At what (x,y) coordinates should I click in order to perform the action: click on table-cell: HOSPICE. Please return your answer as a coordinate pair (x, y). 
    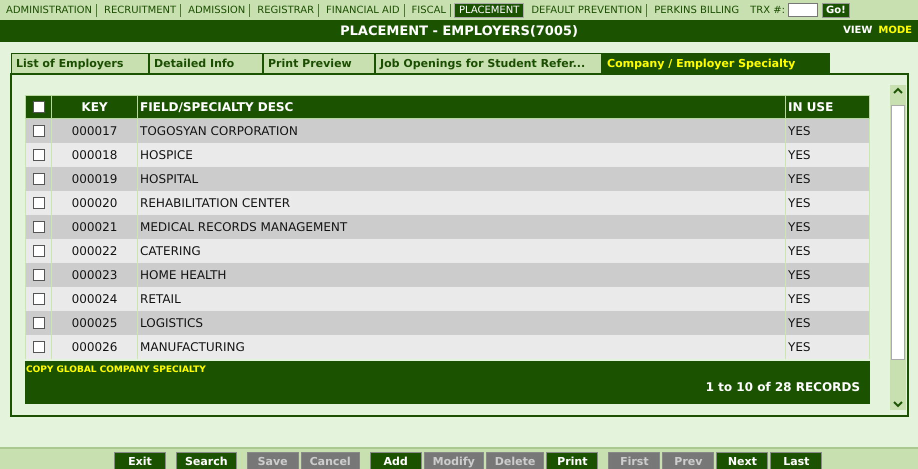
    Looking at the image, I should click on (462, 155).